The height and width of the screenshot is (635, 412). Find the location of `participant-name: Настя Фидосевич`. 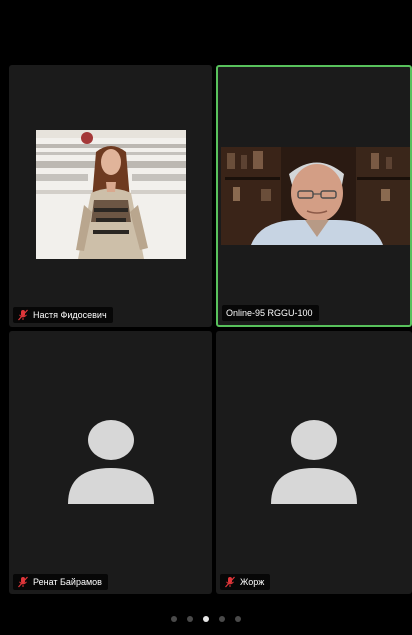

participant-name: Настя Фидосевич is located at coordinates (70, 315).